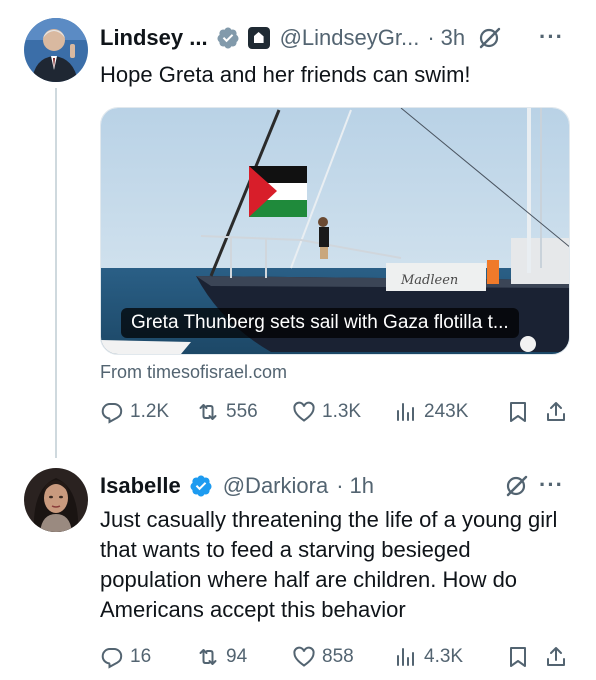  I want to click on tweet-header: Lindsey ... @LindseyGr... · 3h ···, so click(340, 38).